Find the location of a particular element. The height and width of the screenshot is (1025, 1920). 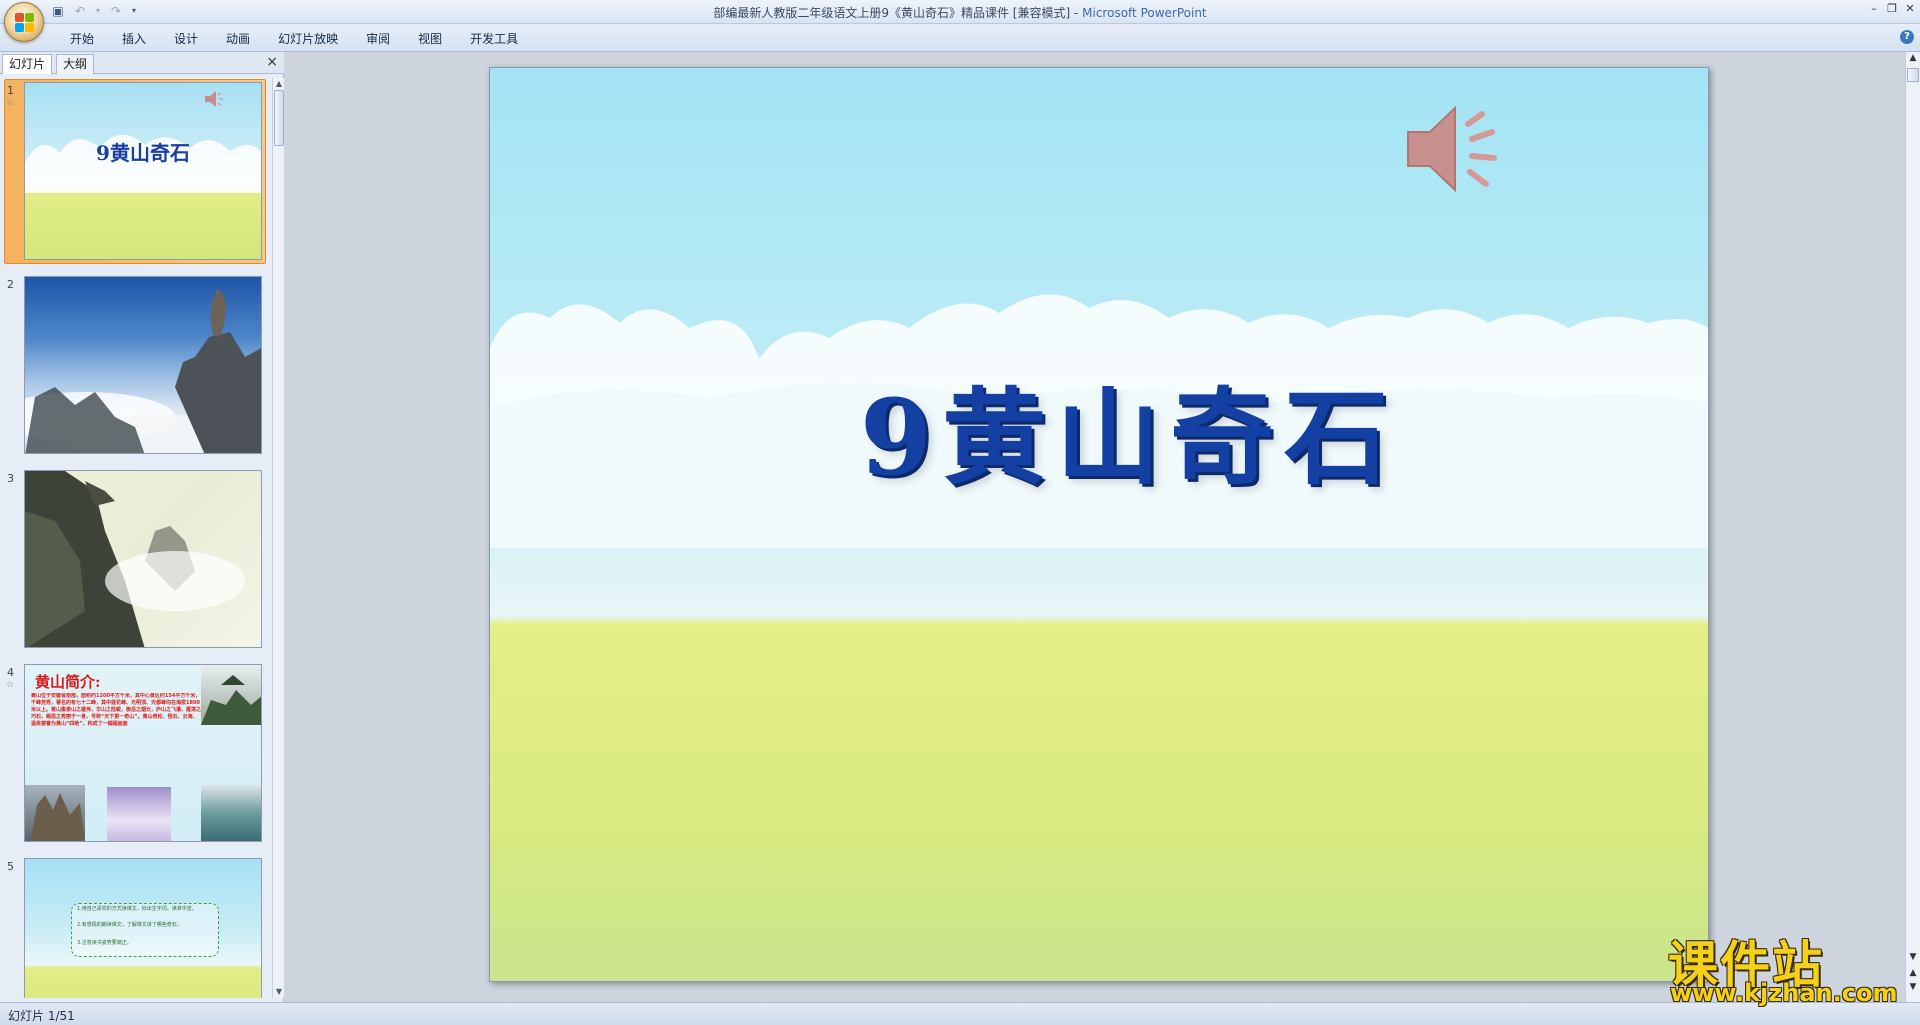

ribbon: 开始 插入 设计 动画 幻灯片放映 审阅 视图 开发工具 ? is located at coordinates (960, 38).